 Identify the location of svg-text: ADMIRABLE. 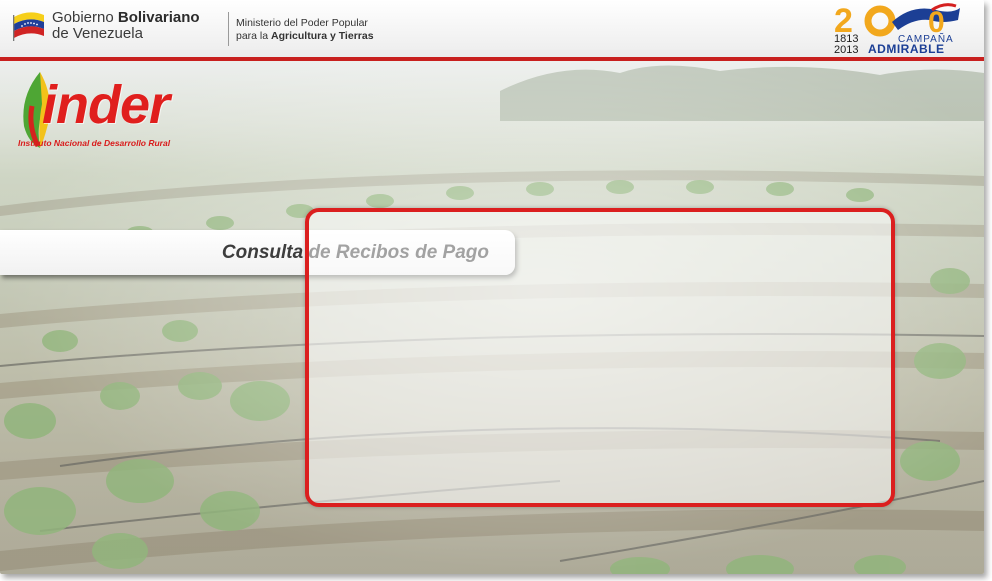
(906, 48).